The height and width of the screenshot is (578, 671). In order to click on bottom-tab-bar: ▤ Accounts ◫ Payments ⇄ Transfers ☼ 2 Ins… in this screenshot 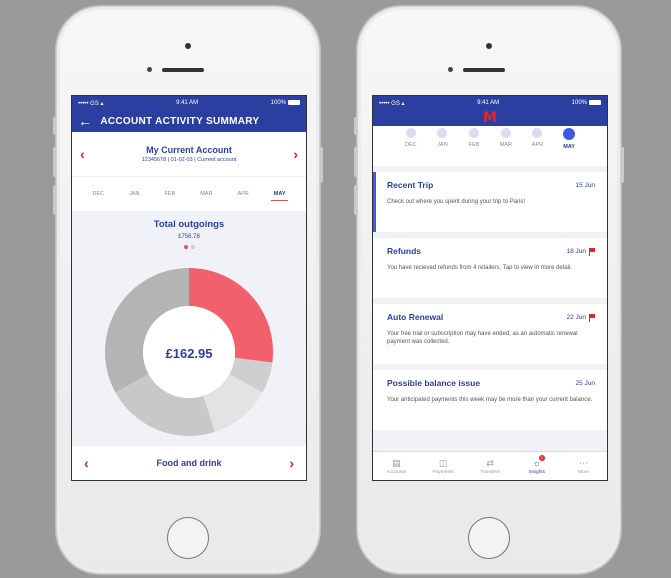, I will do `click(490, 465)`.